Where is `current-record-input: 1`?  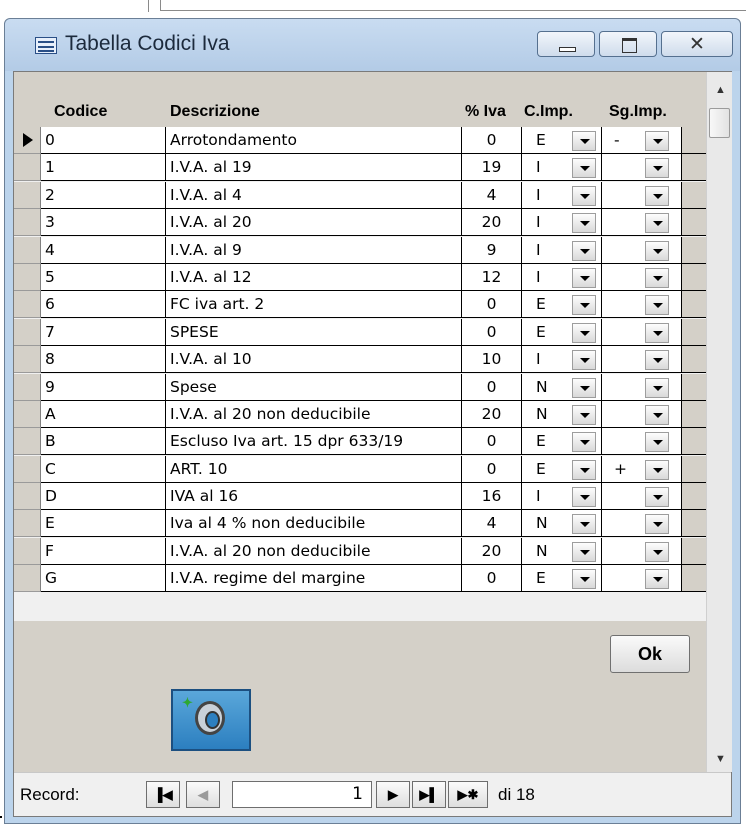
current-record-input: 1 is located at coordinates (302, 794).